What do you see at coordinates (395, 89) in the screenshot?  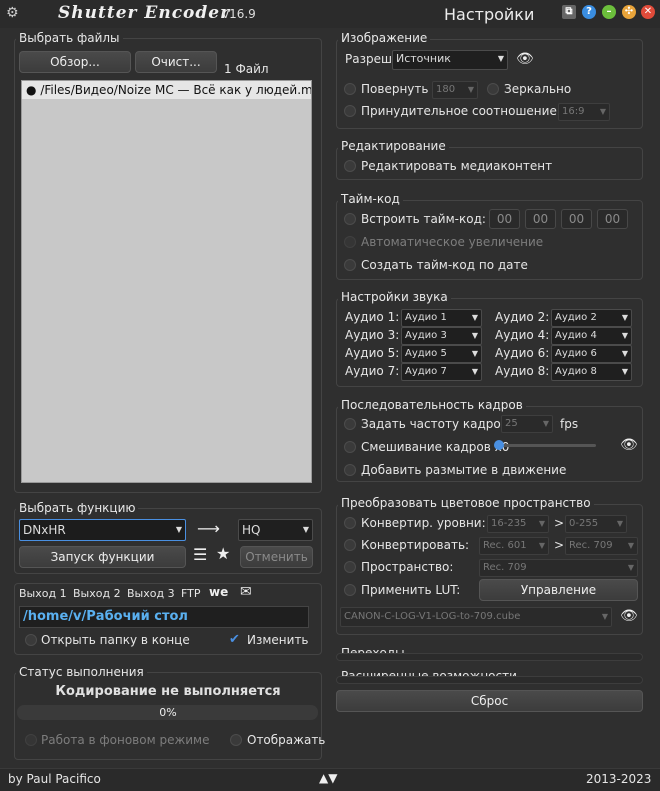 I see `rotate-label: Повернуть` at bounding box center [395, 89].